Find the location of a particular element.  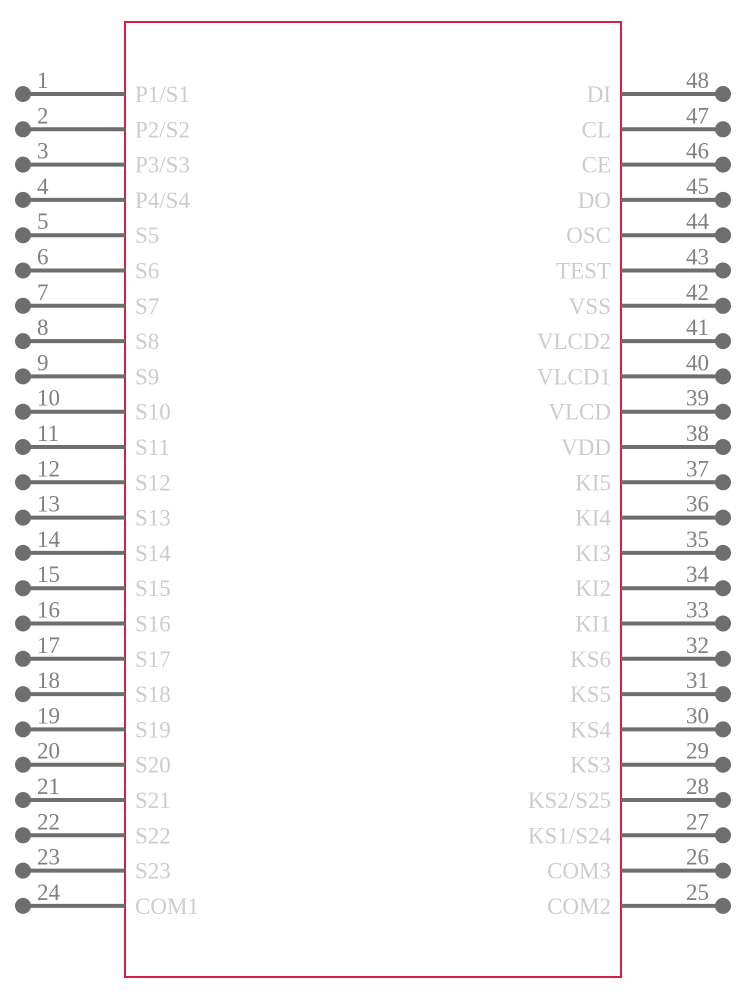

pin: P4/S4 4 is located at coordinates (102, 193).